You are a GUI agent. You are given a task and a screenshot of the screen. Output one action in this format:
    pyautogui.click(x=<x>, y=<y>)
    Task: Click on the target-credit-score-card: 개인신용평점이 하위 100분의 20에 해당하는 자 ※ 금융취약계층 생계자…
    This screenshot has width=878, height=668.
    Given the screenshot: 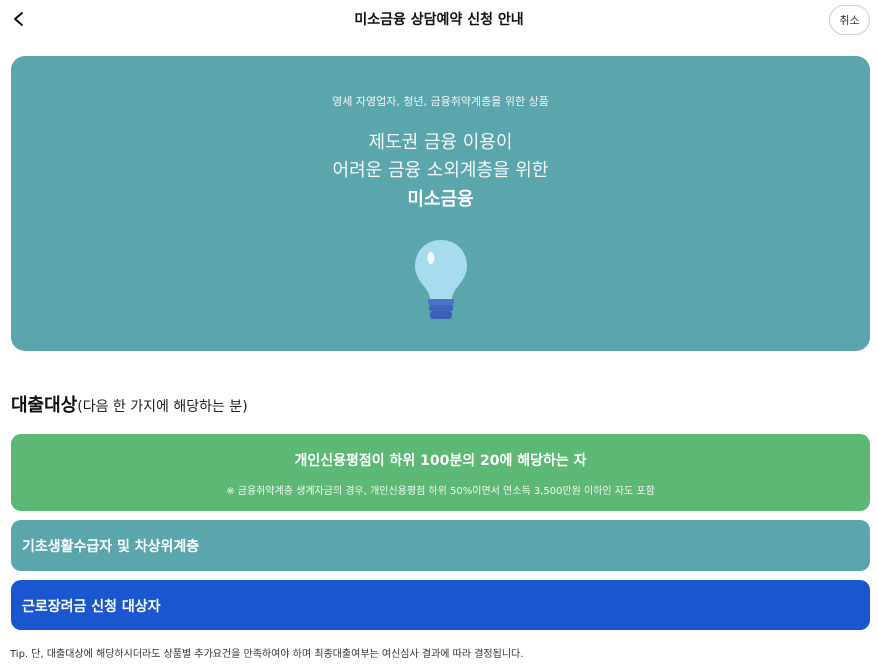 What is the action you would take?
    pyautogui.click(x=440, y=472)
    